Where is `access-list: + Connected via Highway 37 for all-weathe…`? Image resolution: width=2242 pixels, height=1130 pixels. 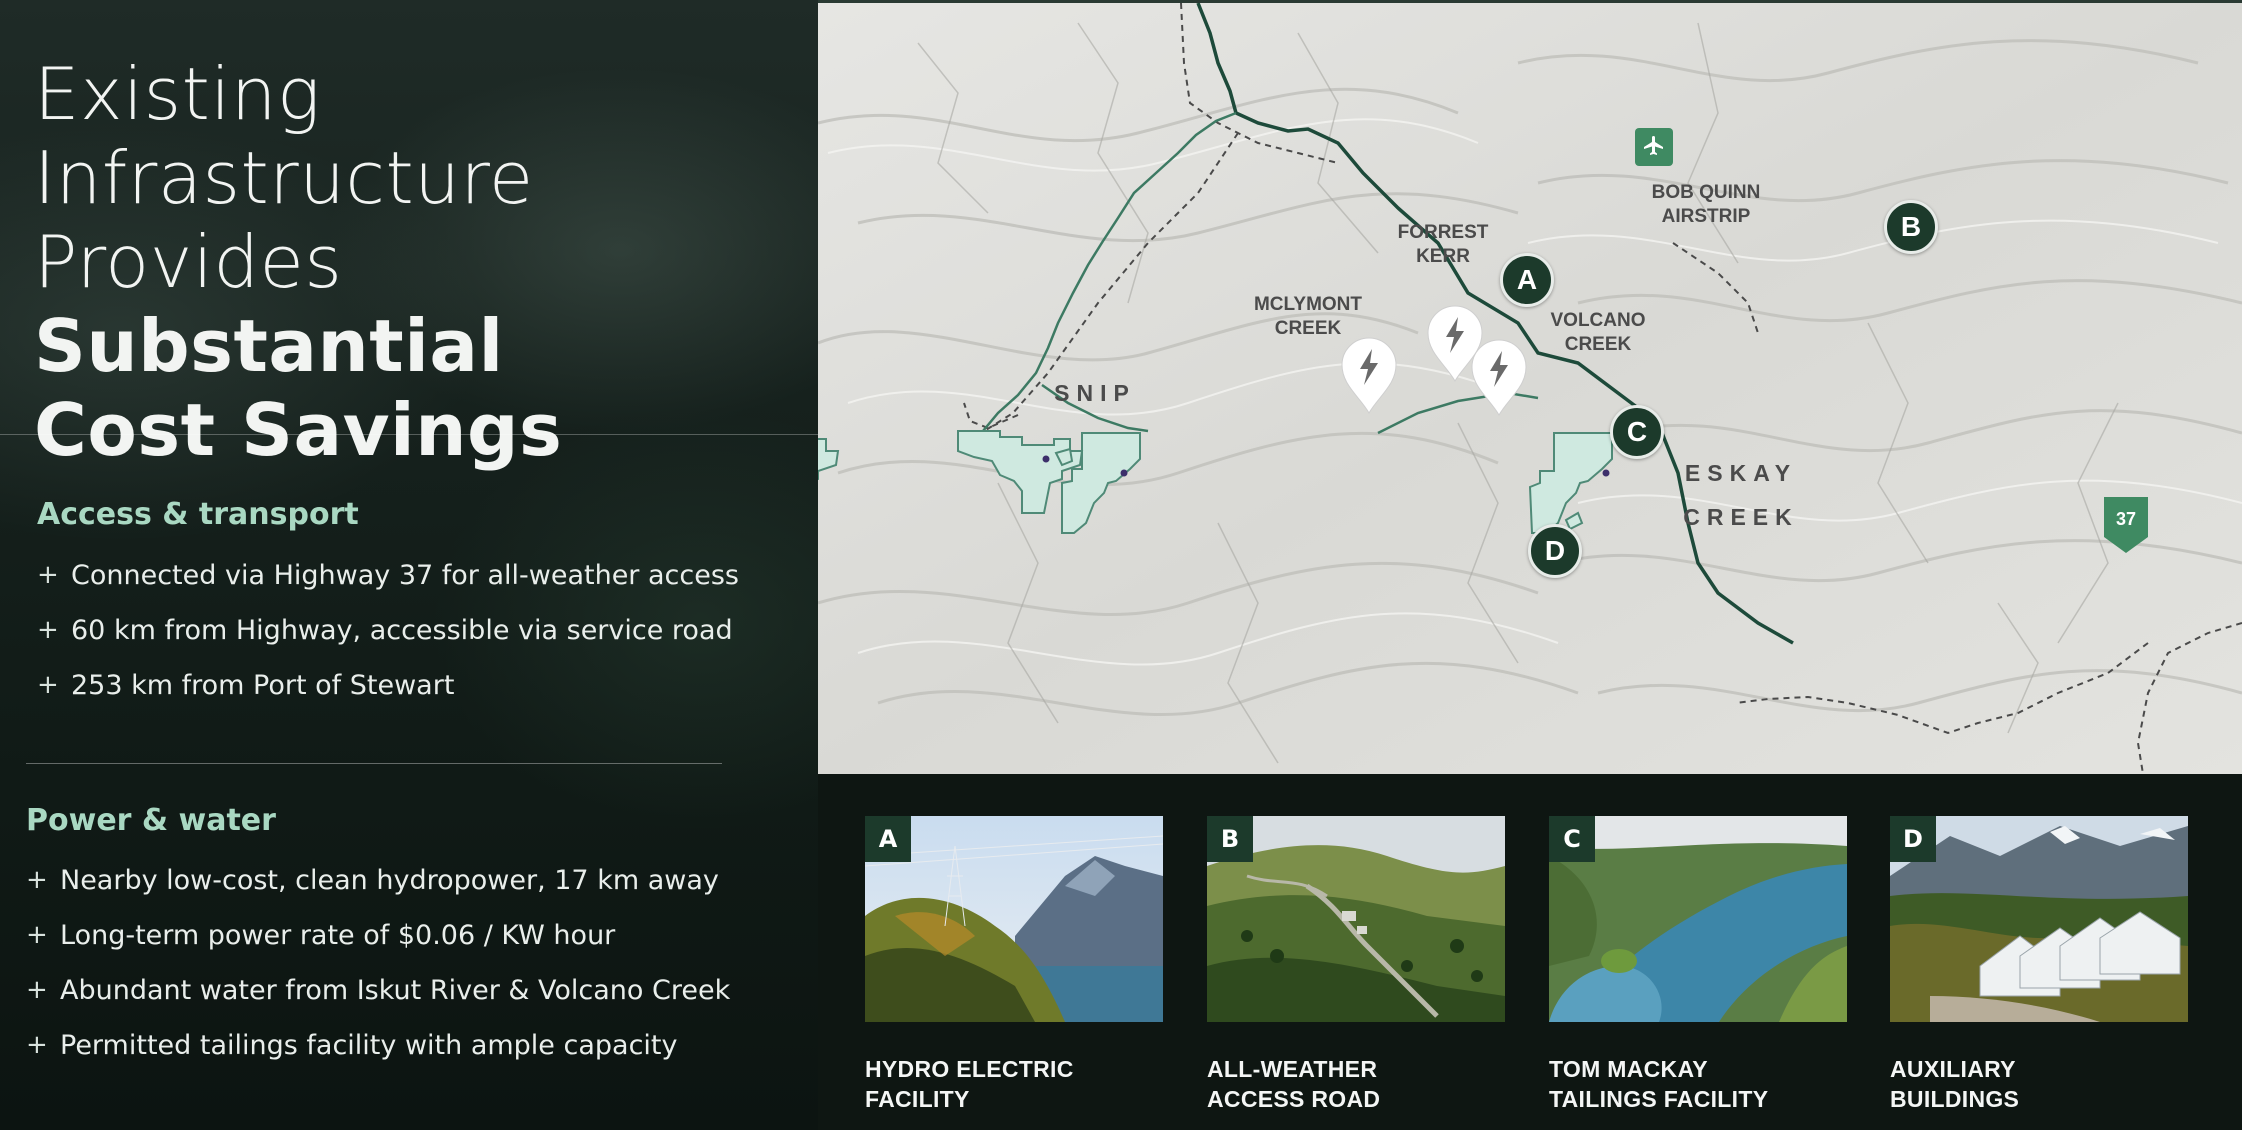 access-list: + Connected via Highway 37 for all-weathe… is located at coordinates (388, 630).